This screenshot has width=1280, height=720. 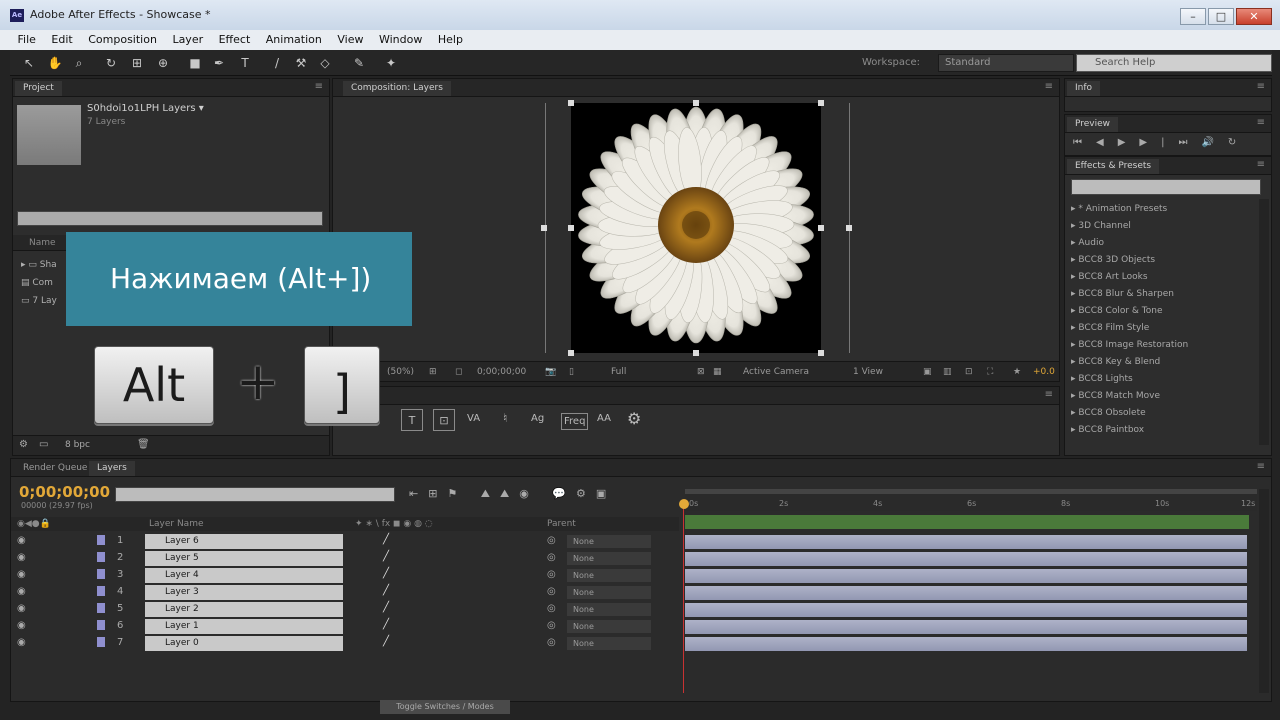 I want to click on guide-handle, so click(x=544, y=228).